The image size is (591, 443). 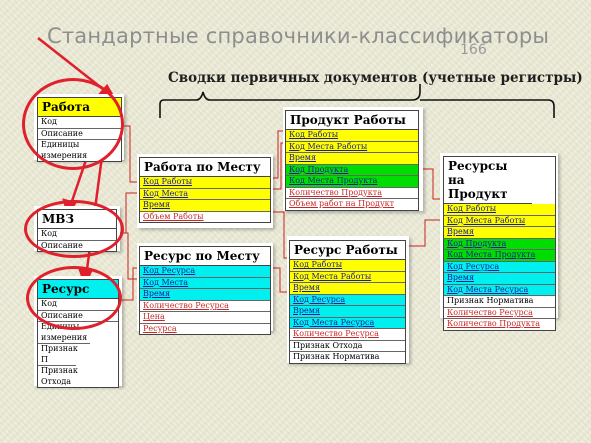 I want to click on table-row: Цена, so click(x=205, y=318).